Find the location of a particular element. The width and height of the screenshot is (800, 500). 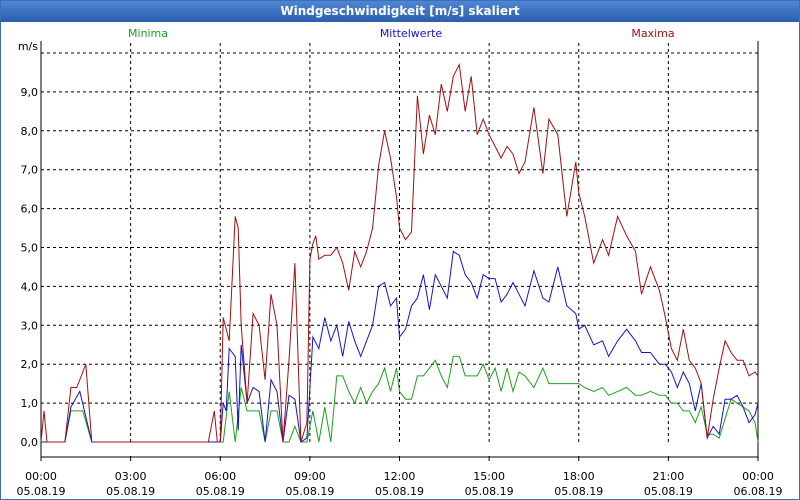

legend-minima: Minima is located at coordinates (148, 33).